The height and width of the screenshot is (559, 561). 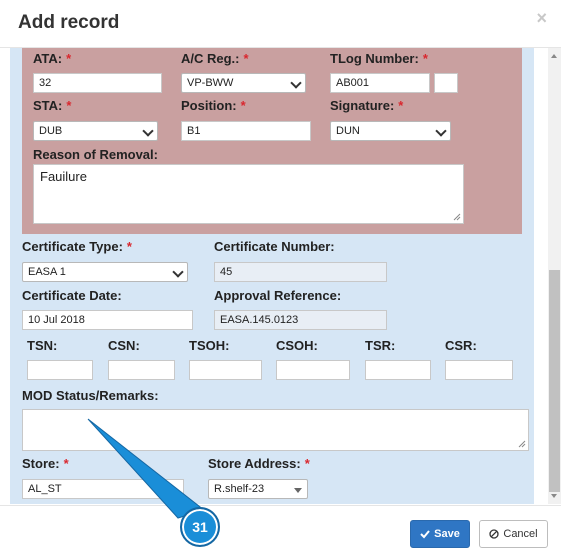 I want to click on scroll-down-icon, so click(x=554, y=496).